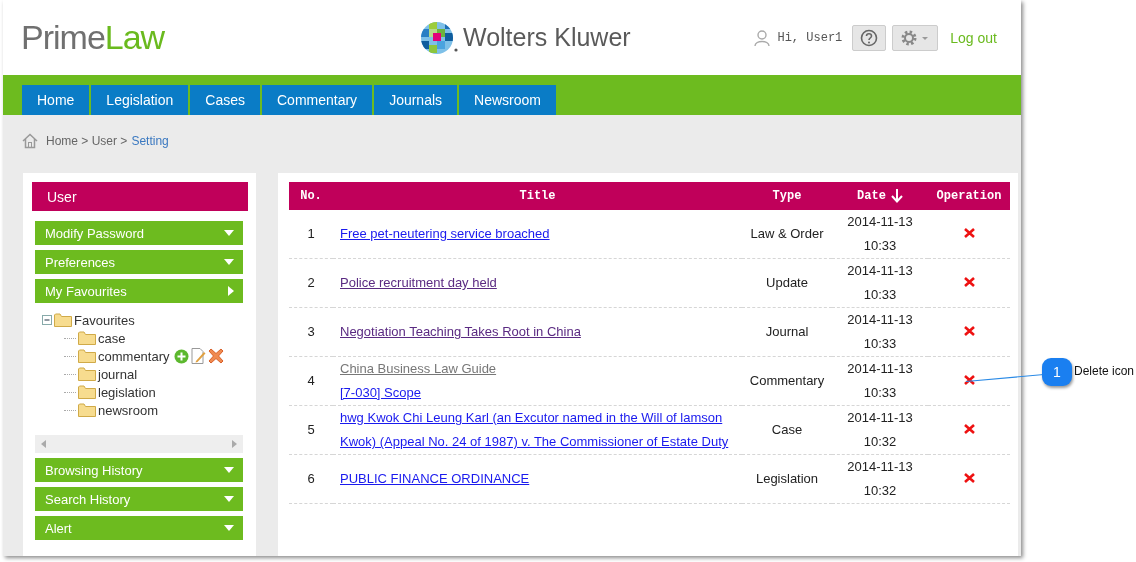 The height and width of the screenshot is (562, 1136). I want to click on user-icon, so click(762, 37).